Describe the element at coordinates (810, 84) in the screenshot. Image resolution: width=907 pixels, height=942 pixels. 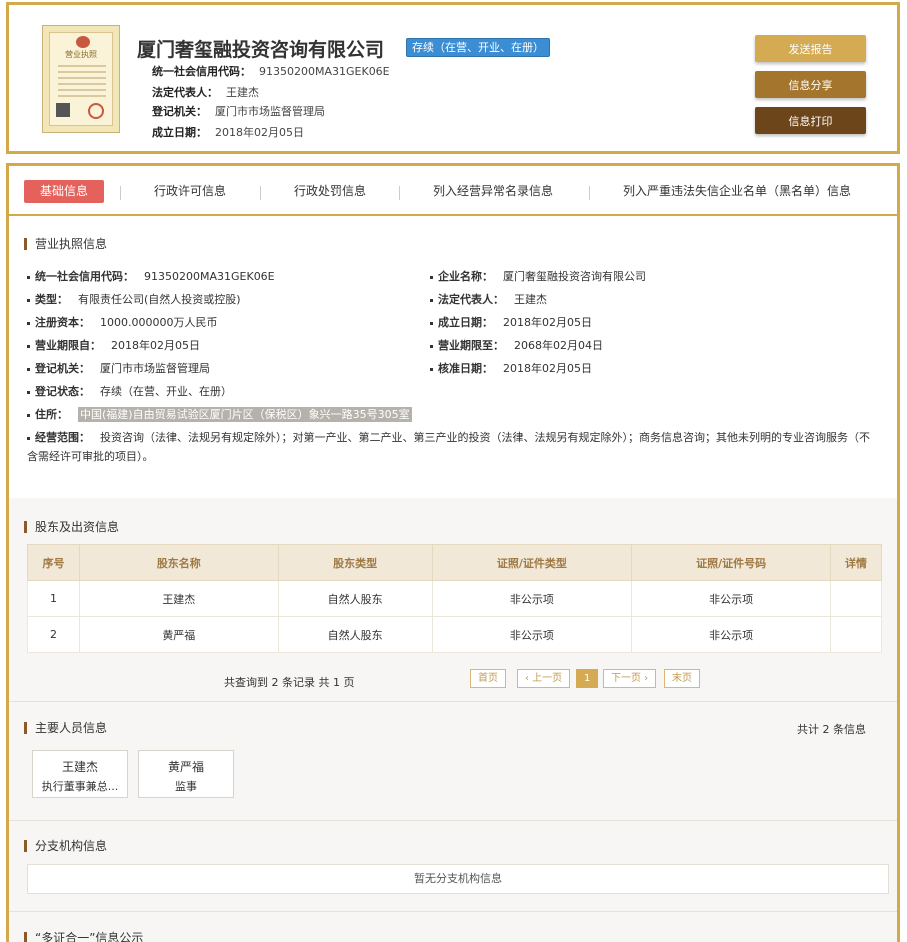
I see `share-info-button: 信息分享` at that location.